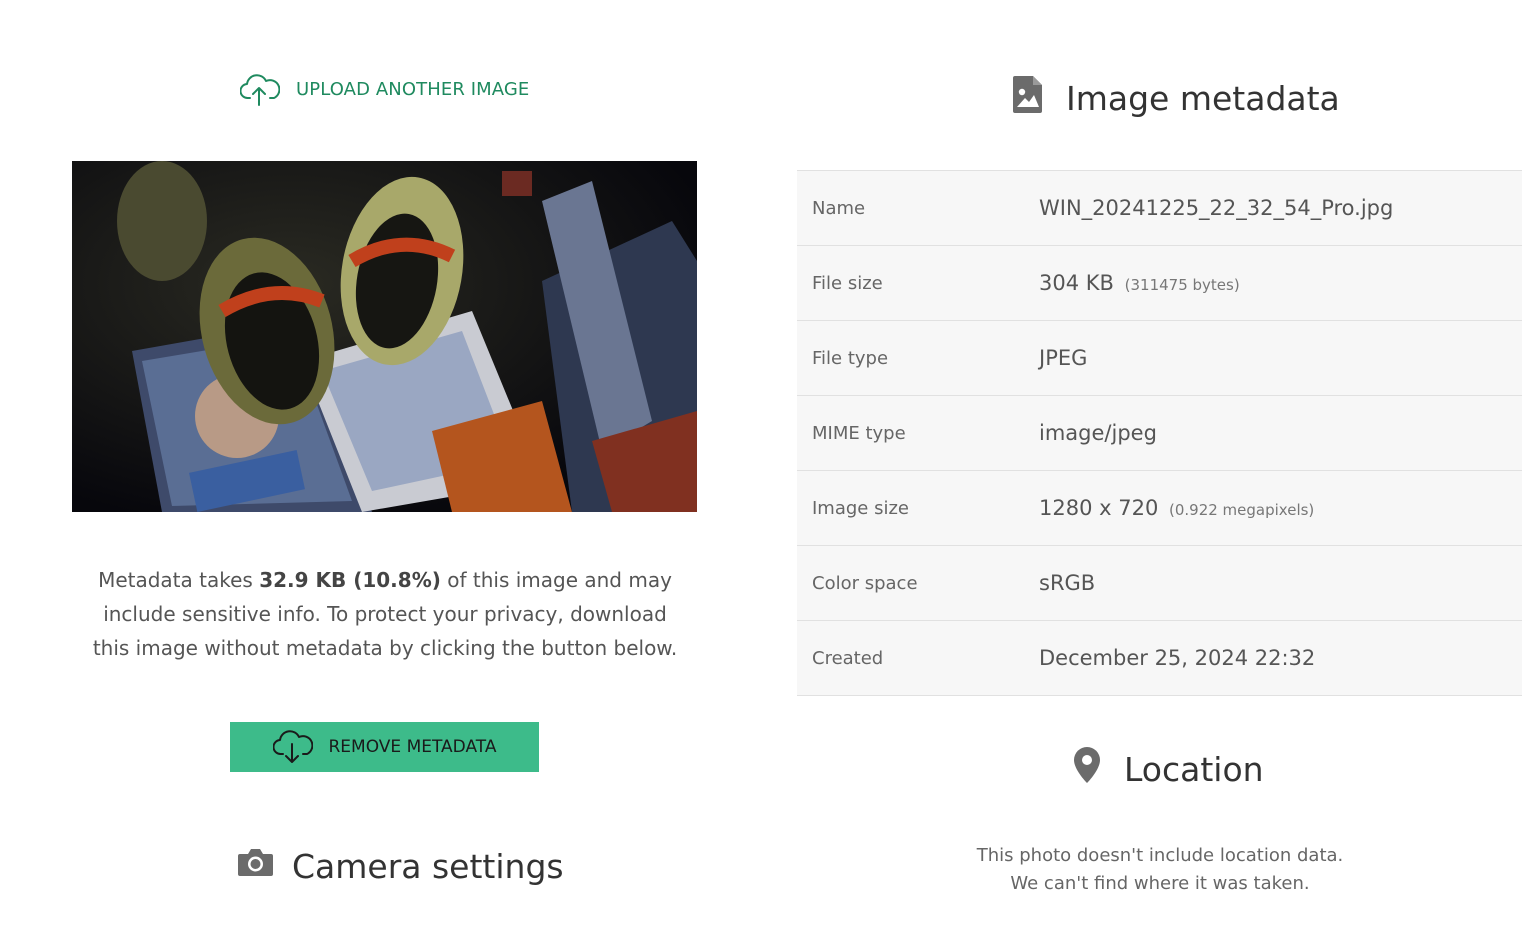 The width and height of the screenshot is (1540, 938). What do you see at coordinates (1194, 769) in the screenshot?
I see `location-title: Location` at bounding box center [1194, 769].